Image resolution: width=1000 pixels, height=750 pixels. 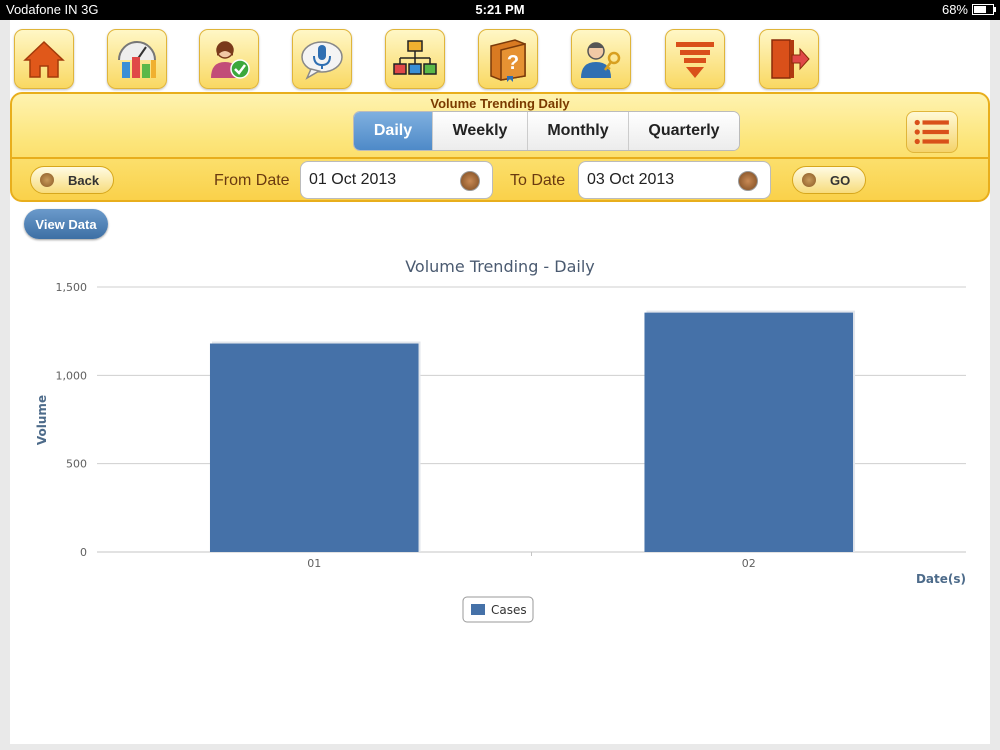 I want to click on home-button, so click(x=44, y=59).